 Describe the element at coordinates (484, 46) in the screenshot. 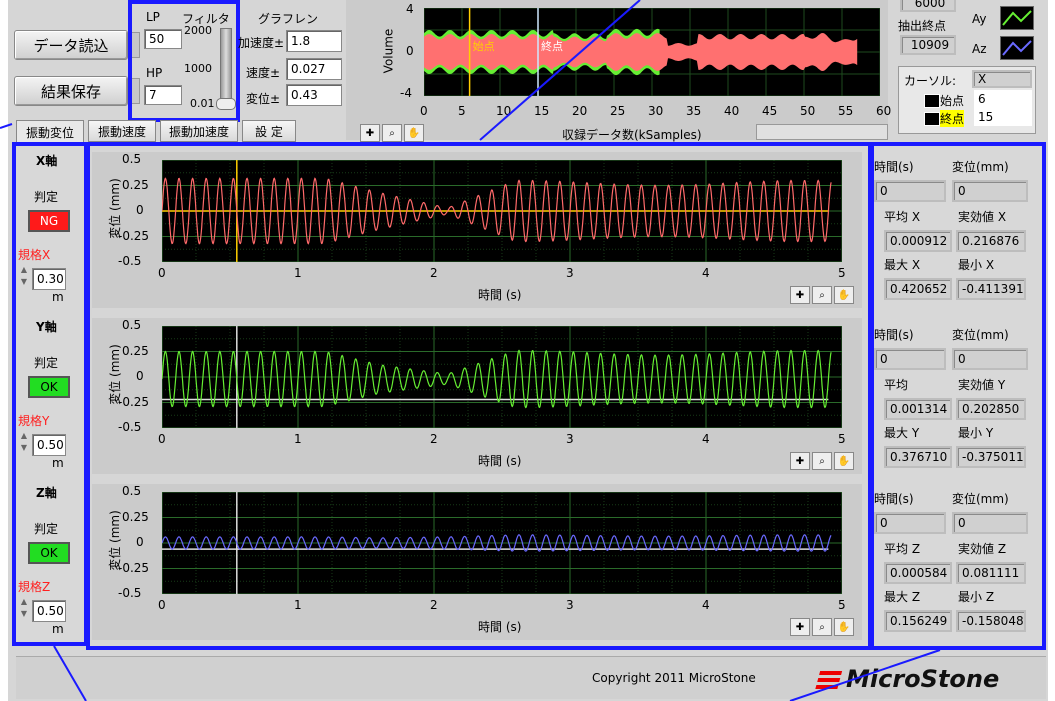

I see `start-marker-label: 始点` at that location.